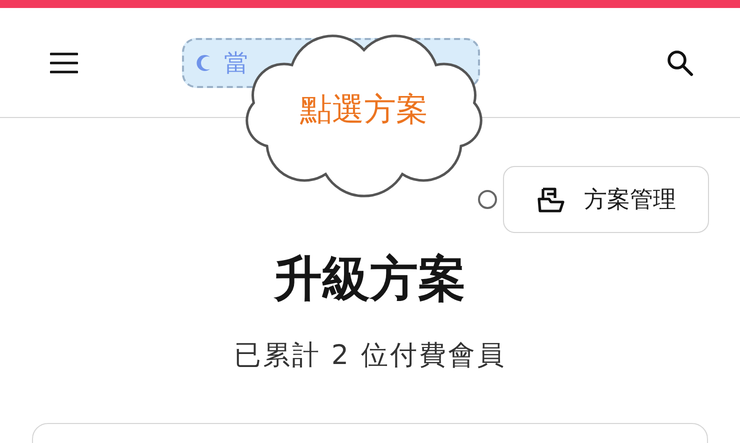  Describe the element at coordinates (236, 63) in the screenshot. I see `badge-text: 當` at that location.